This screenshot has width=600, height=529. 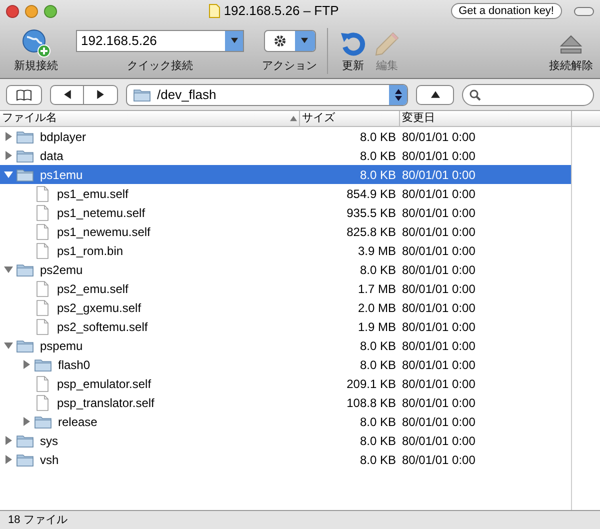 I want to click on file-row: vsh 8.0 KB 80/01/01 0:00, so click(x=285, y=459).